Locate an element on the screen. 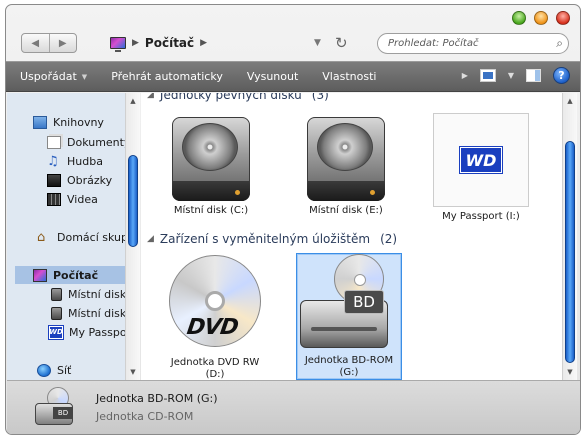  dvd-logo: DVD is located at coordinates (212, 327).